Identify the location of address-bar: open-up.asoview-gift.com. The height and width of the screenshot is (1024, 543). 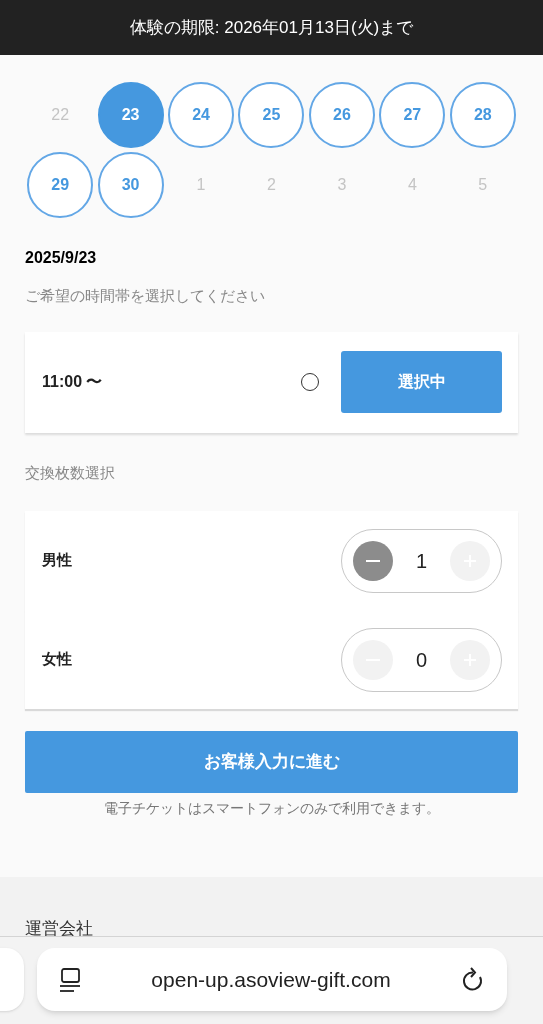
(272, 979).